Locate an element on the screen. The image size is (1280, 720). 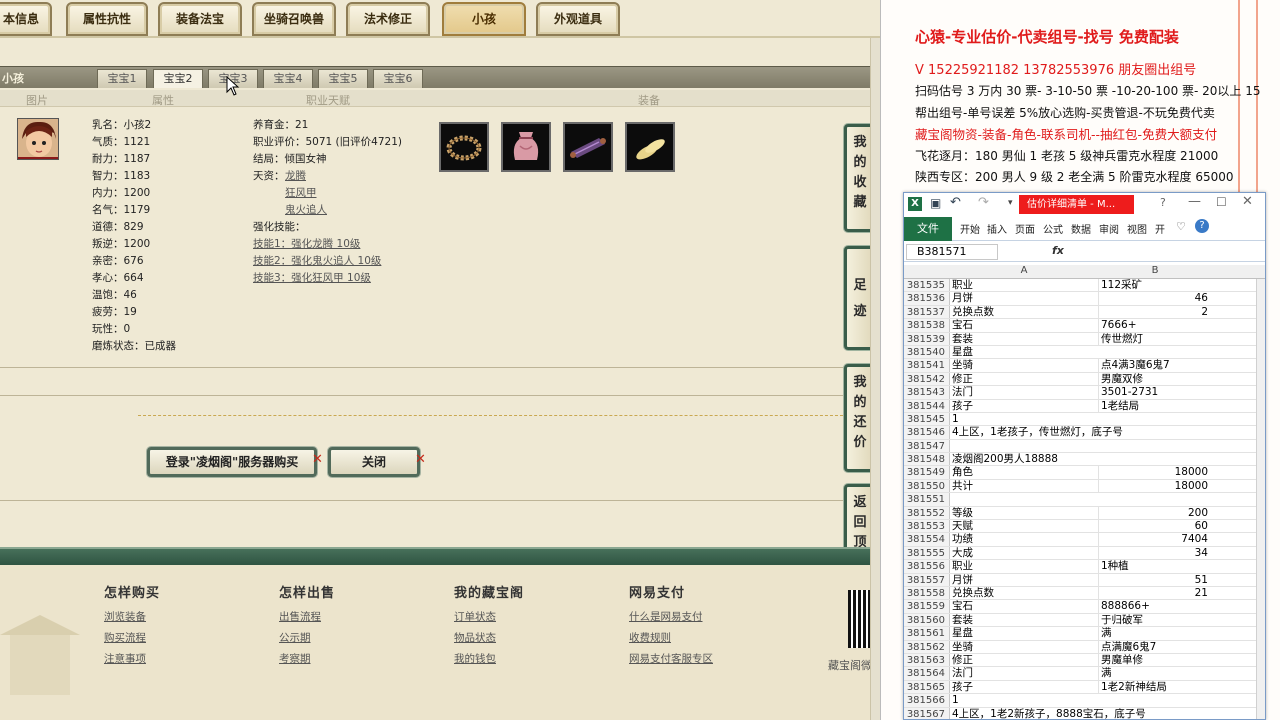
footer-link: 购买流程 is located at coordinates (125, 637).